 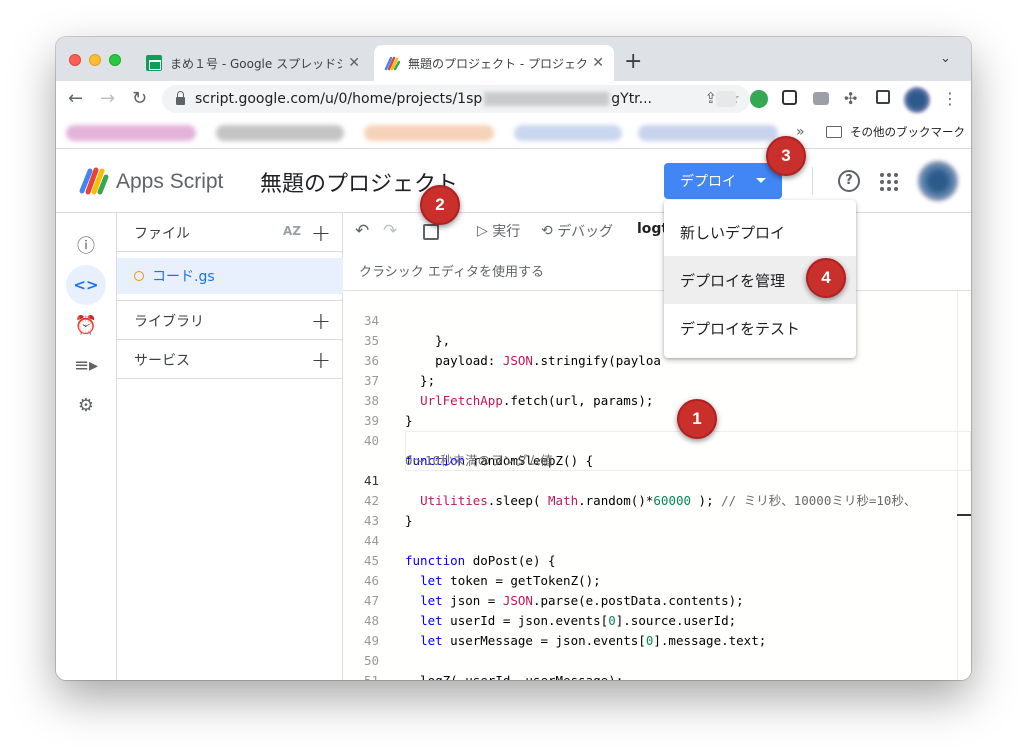 I want to click on apps-script-favicon-icon, so click(x=392, y=63).